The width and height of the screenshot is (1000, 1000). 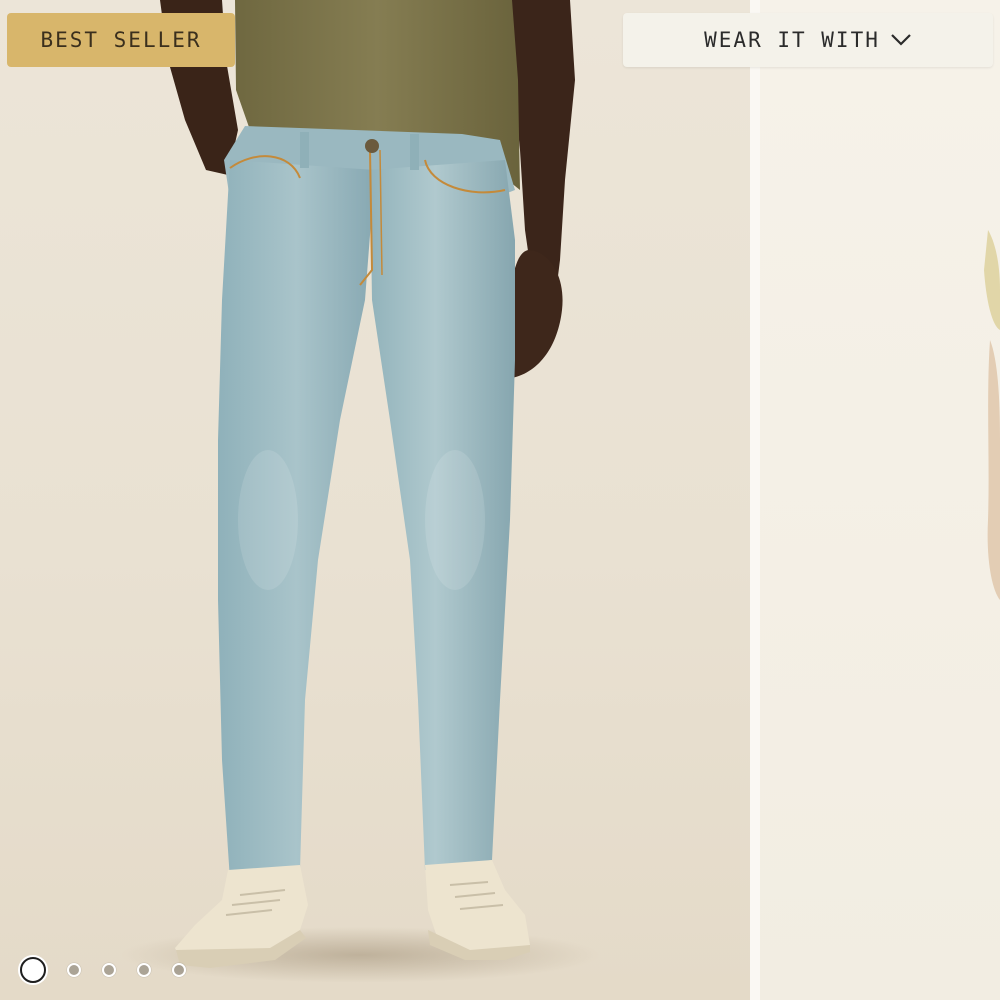 I want to click on carousel-pagination, so click(x=103, y=970).